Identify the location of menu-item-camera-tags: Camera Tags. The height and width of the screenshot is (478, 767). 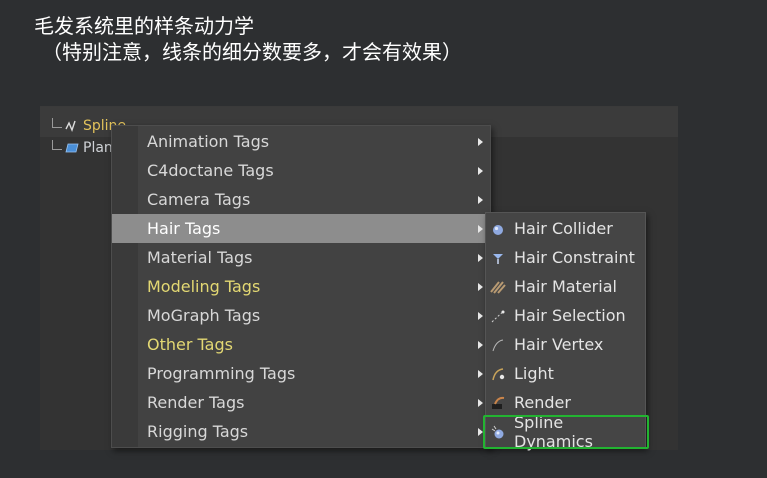
(301, 199).